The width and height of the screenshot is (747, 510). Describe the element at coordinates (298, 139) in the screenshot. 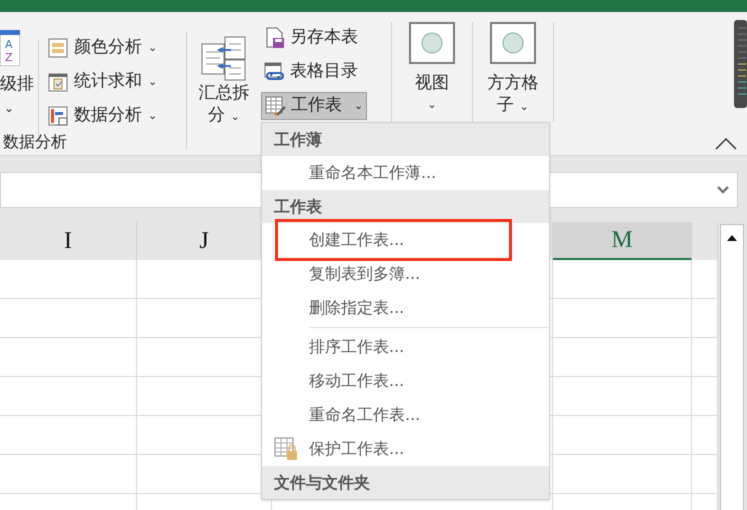

I see `menu-section-header: 工作薄` at that location.